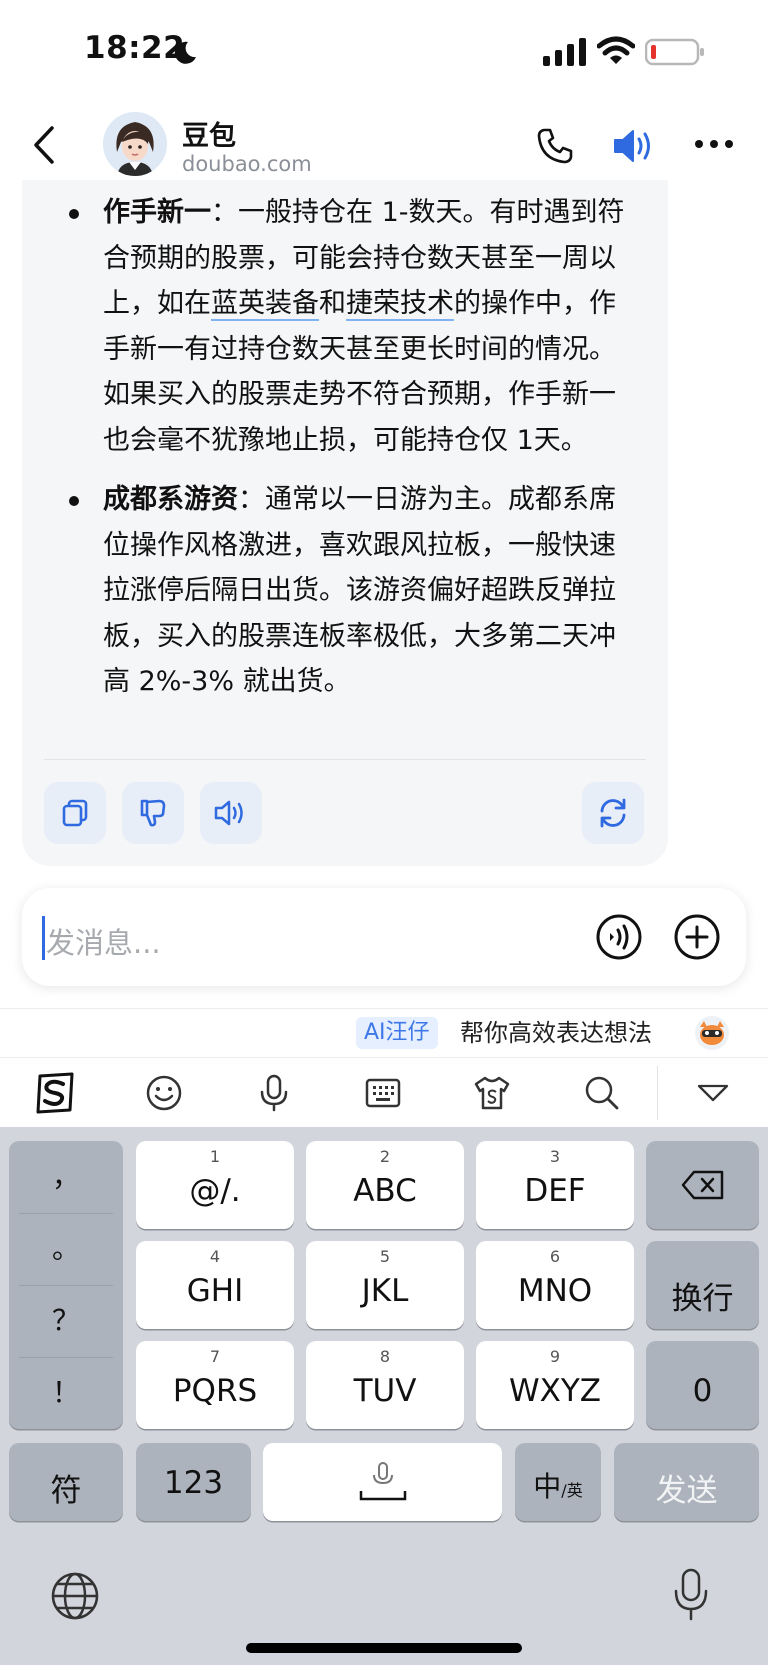  I want to click on key-label: @/., so click(215, 1191).